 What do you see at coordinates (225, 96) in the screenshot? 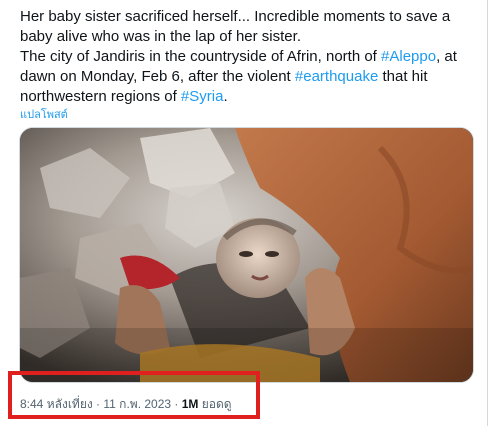
I see `tweet-text-segment: .` at bounding box center [225, 96].